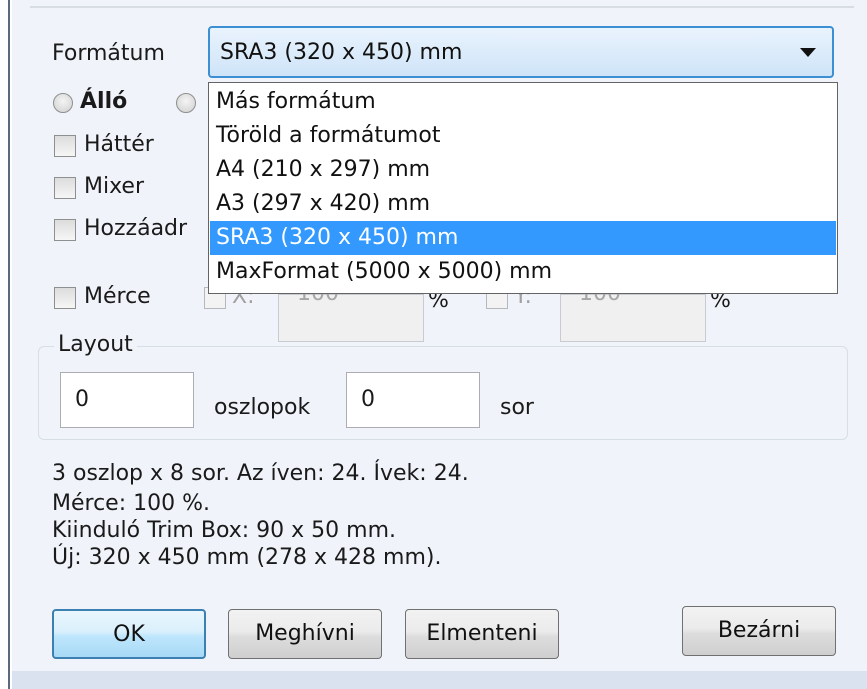 The width and height of the screenshot is (867, 689). Describe the element at coordinates (260, 473) in the screenshot. I see `info-layout-summary: 3 oszlop x 8 sor. Az íven: 24. Ívek: 24.` at that location.